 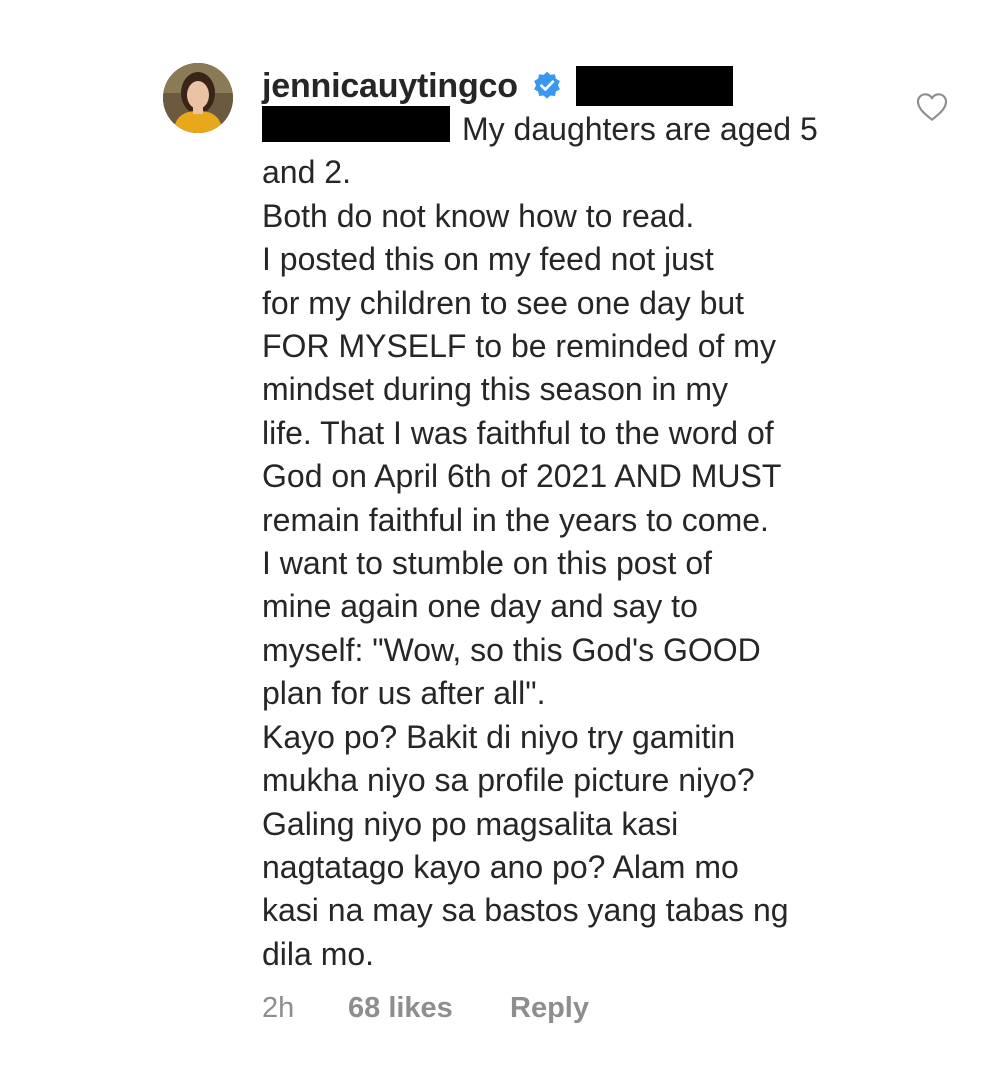 What do you see at coordinates (525, 910) in the screenshot?
I see `comment-line: kasi na may sa bastos yang tabas ng` at bounding box center [525, 910].